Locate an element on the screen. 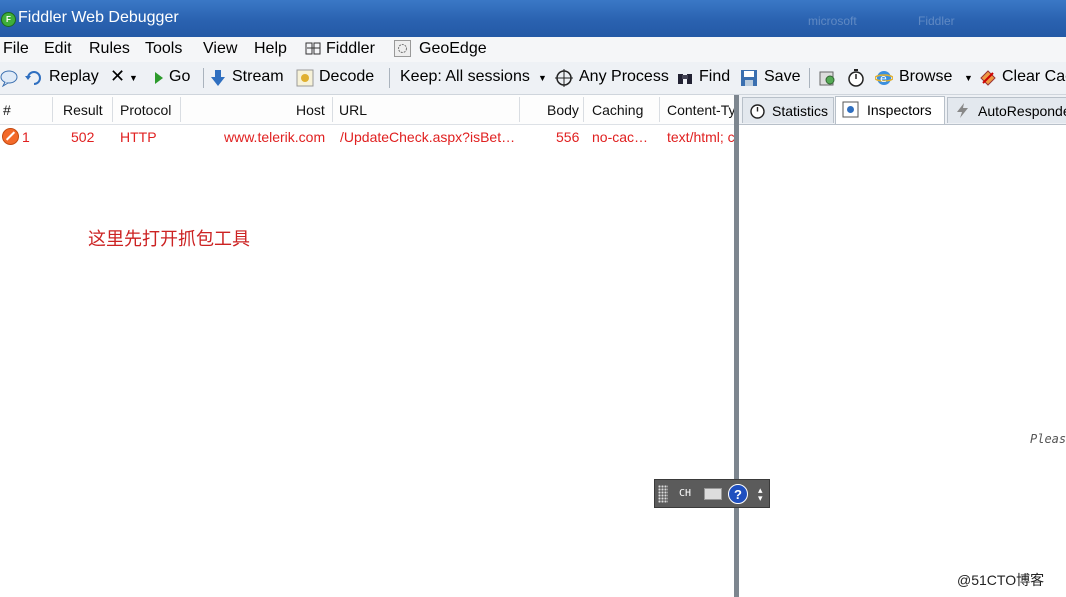  replay-button: Replay is located at coordinates (74, 77).